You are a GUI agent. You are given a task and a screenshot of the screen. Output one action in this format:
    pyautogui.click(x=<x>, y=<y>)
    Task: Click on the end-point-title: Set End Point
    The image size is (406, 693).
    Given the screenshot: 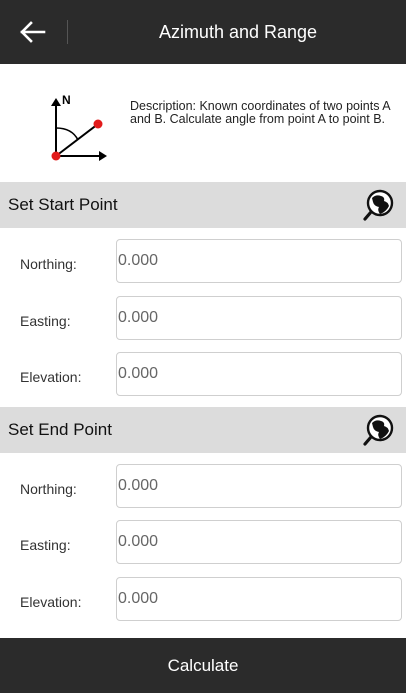 What is the action you would take?
    pyautogui.click(x=60, y=429)
    